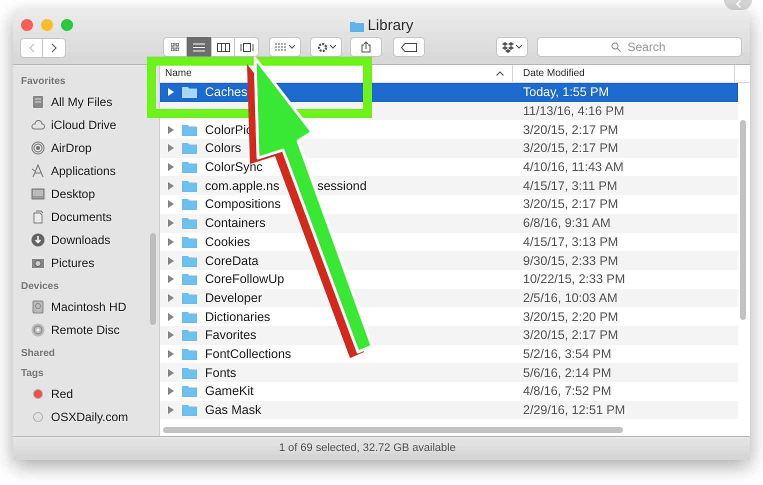  What do you see at coordinates (83, 125) in the screenshot?
I see `sidebar-item: iCloud Drive` at bounding box center [83, 125].